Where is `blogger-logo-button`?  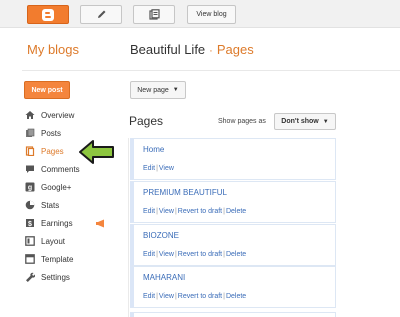 blogger-logo-button is located at coordinates (48, 14).